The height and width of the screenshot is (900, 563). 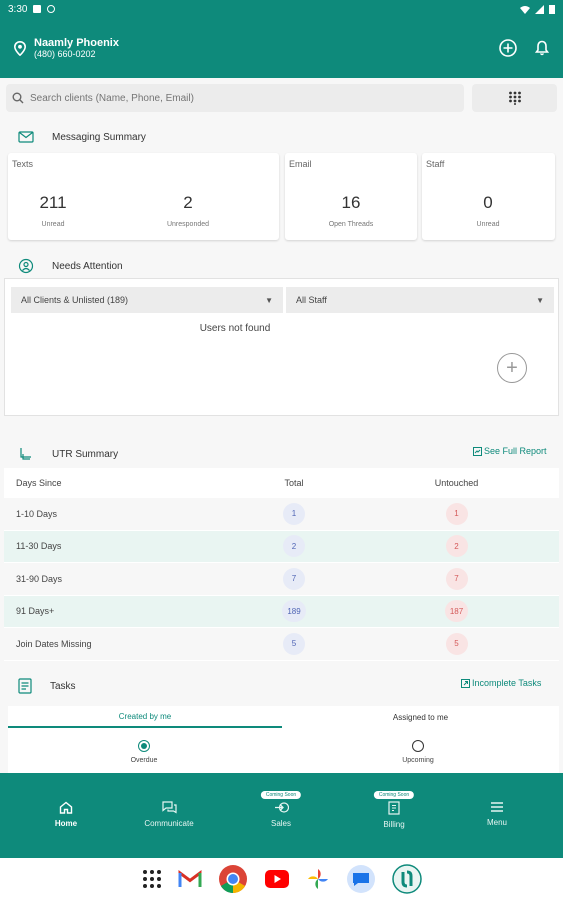 I want to click on message-icon, so click(x=26, y=137).